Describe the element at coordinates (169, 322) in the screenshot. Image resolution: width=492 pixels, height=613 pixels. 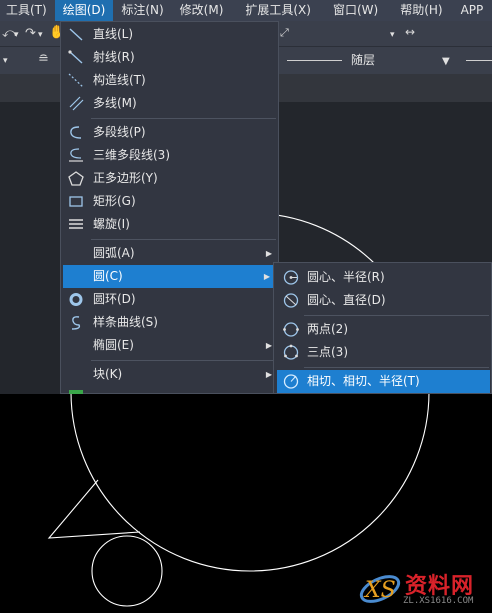
I see `menu-item-spline: 样条曲线(S)` at that location.